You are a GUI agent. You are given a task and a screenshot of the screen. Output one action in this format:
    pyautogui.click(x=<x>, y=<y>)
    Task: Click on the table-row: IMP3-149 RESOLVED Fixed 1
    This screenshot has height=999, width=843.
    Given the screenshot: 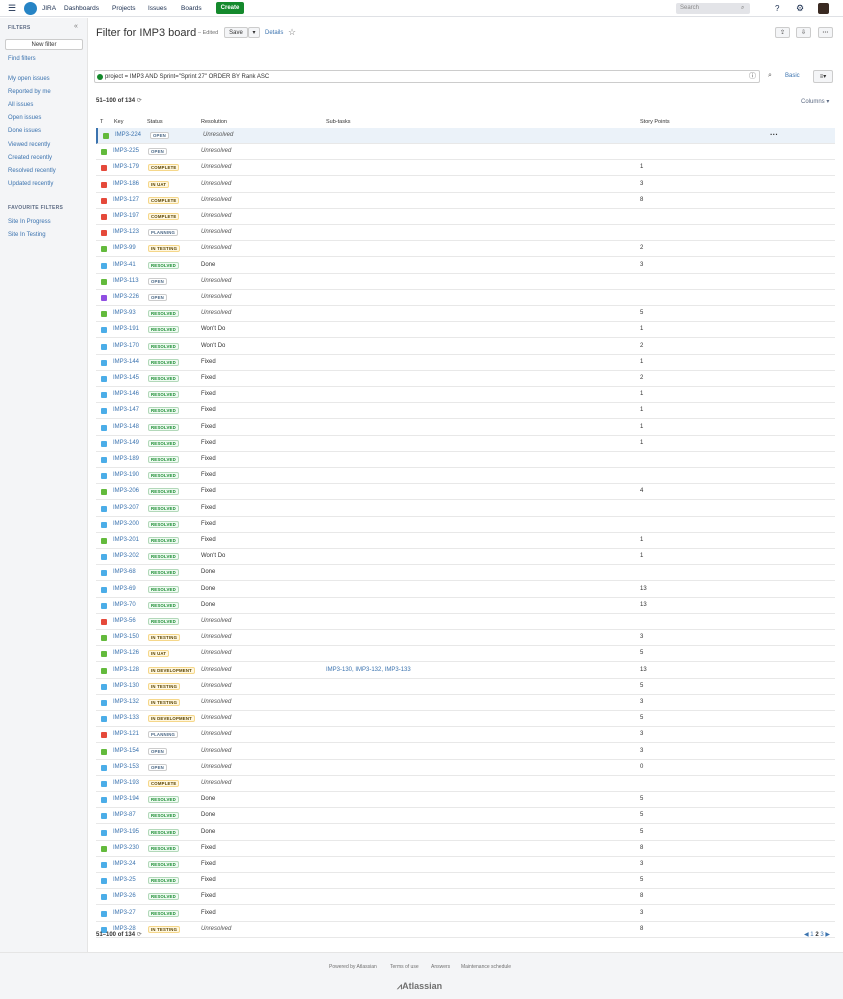 What is the action you would take?
    pyautogui.click(x=465, y=444)
    